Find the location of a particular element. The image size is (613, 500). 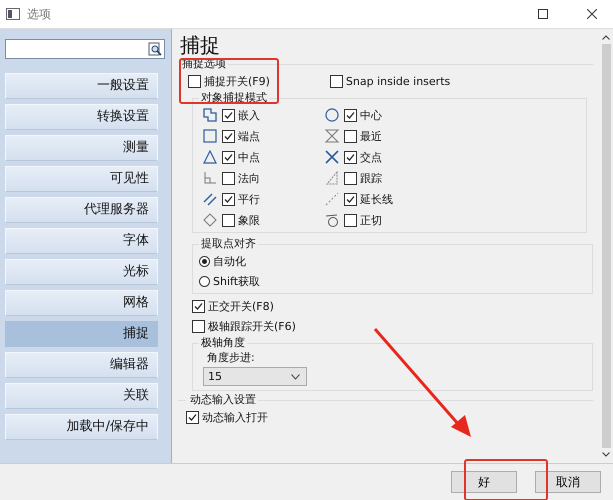

maximize-icon is located at coordinates (543, 14).